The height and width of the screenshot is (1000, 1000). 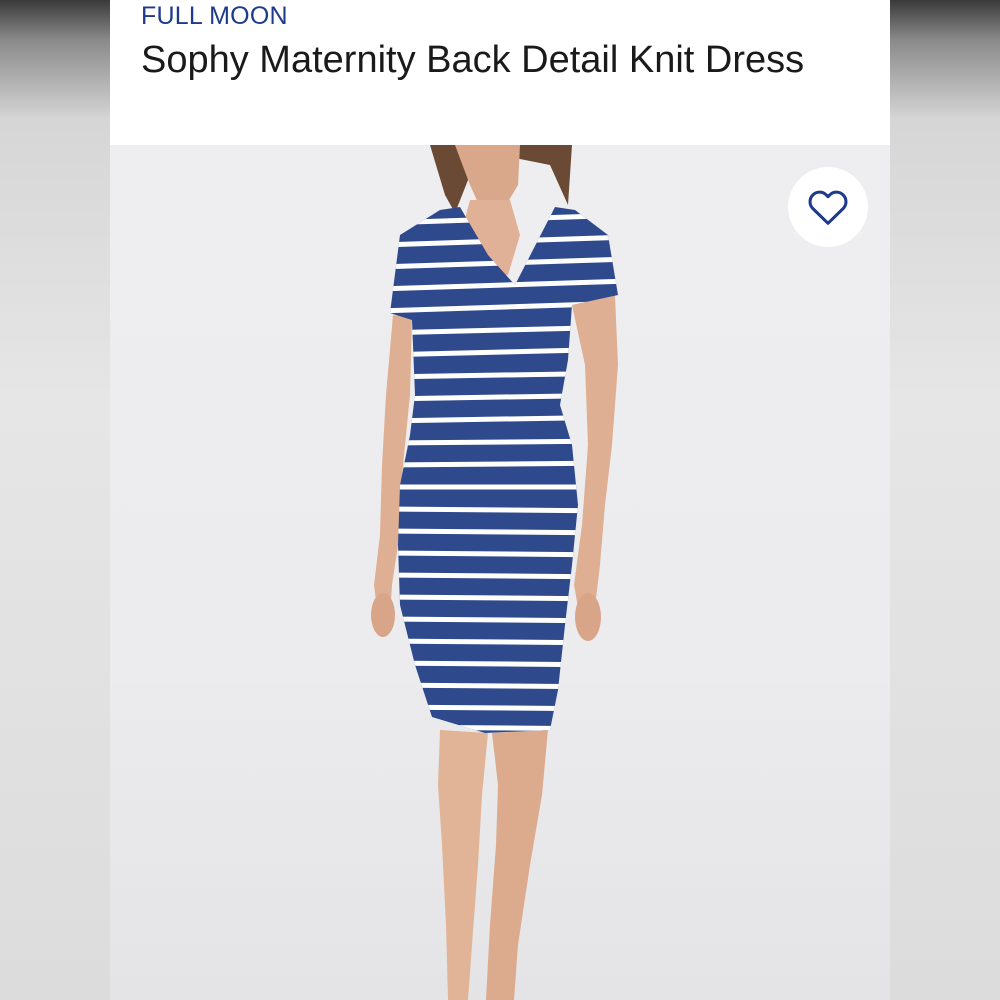 I want to click on heart-outline-icon, so click(x=828, y=207).